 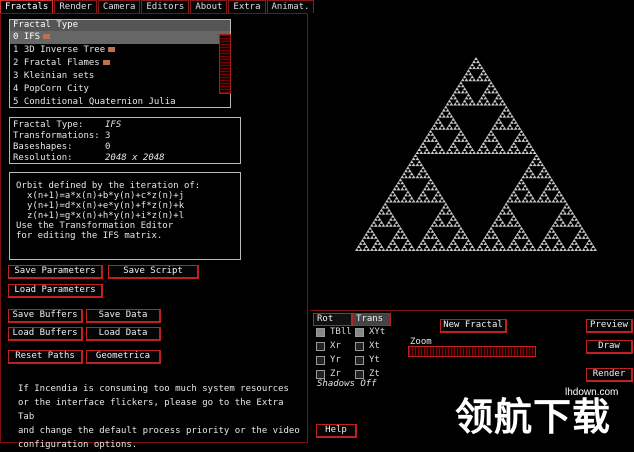 I want to click on description-line: Use the Transformation Editor, so click(x=95, y=226).